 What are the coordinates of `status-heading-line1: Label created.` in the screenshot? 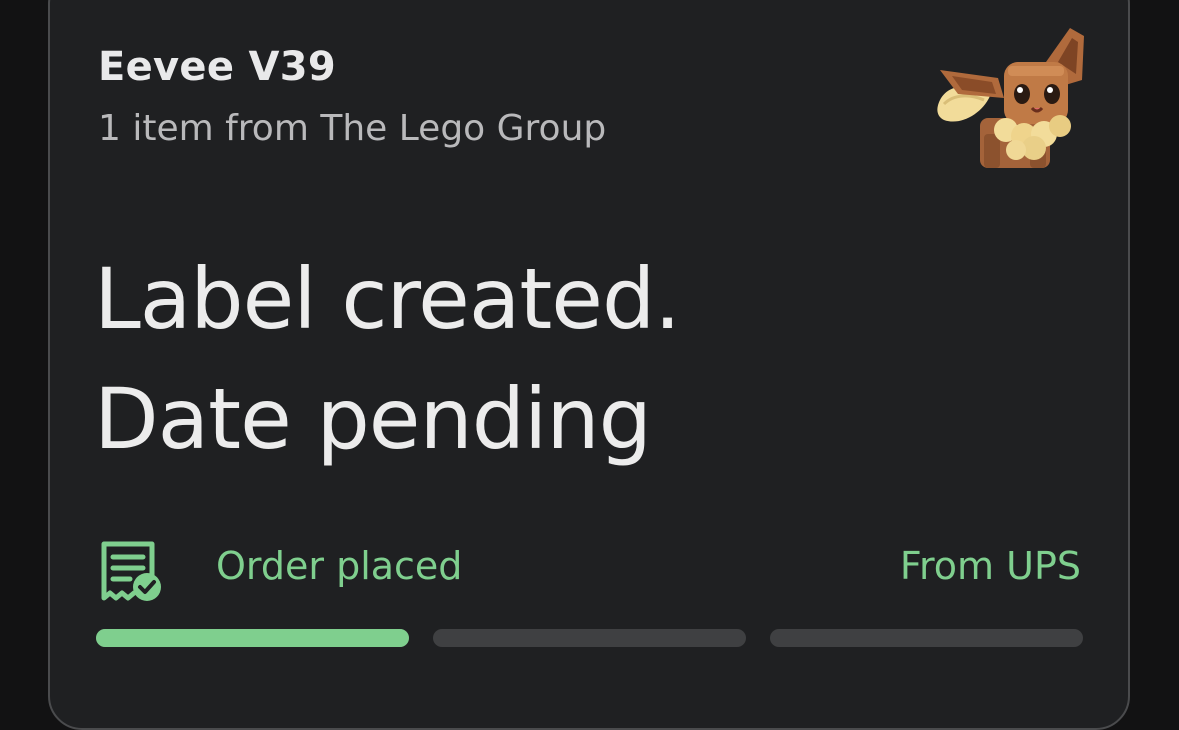 It's located at (387, 299).